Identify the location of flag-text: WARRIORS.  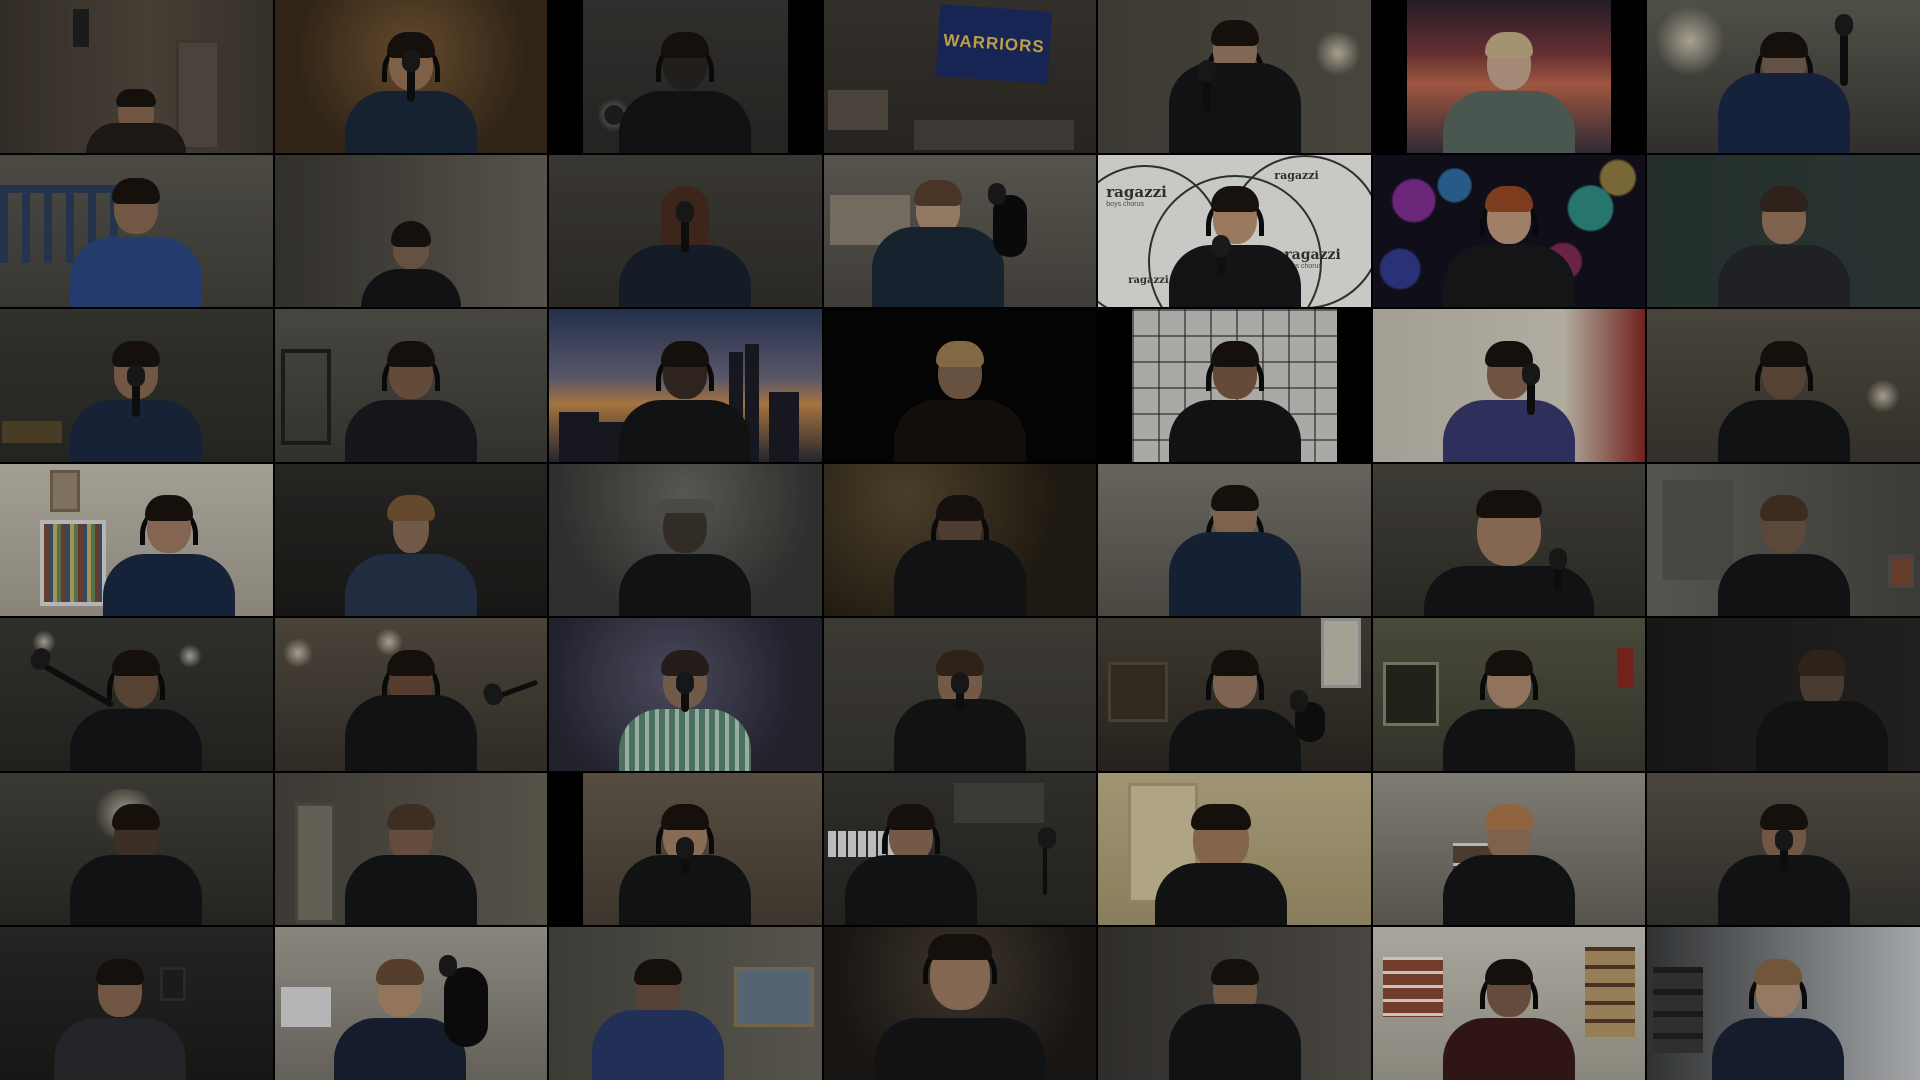
(994, 43).